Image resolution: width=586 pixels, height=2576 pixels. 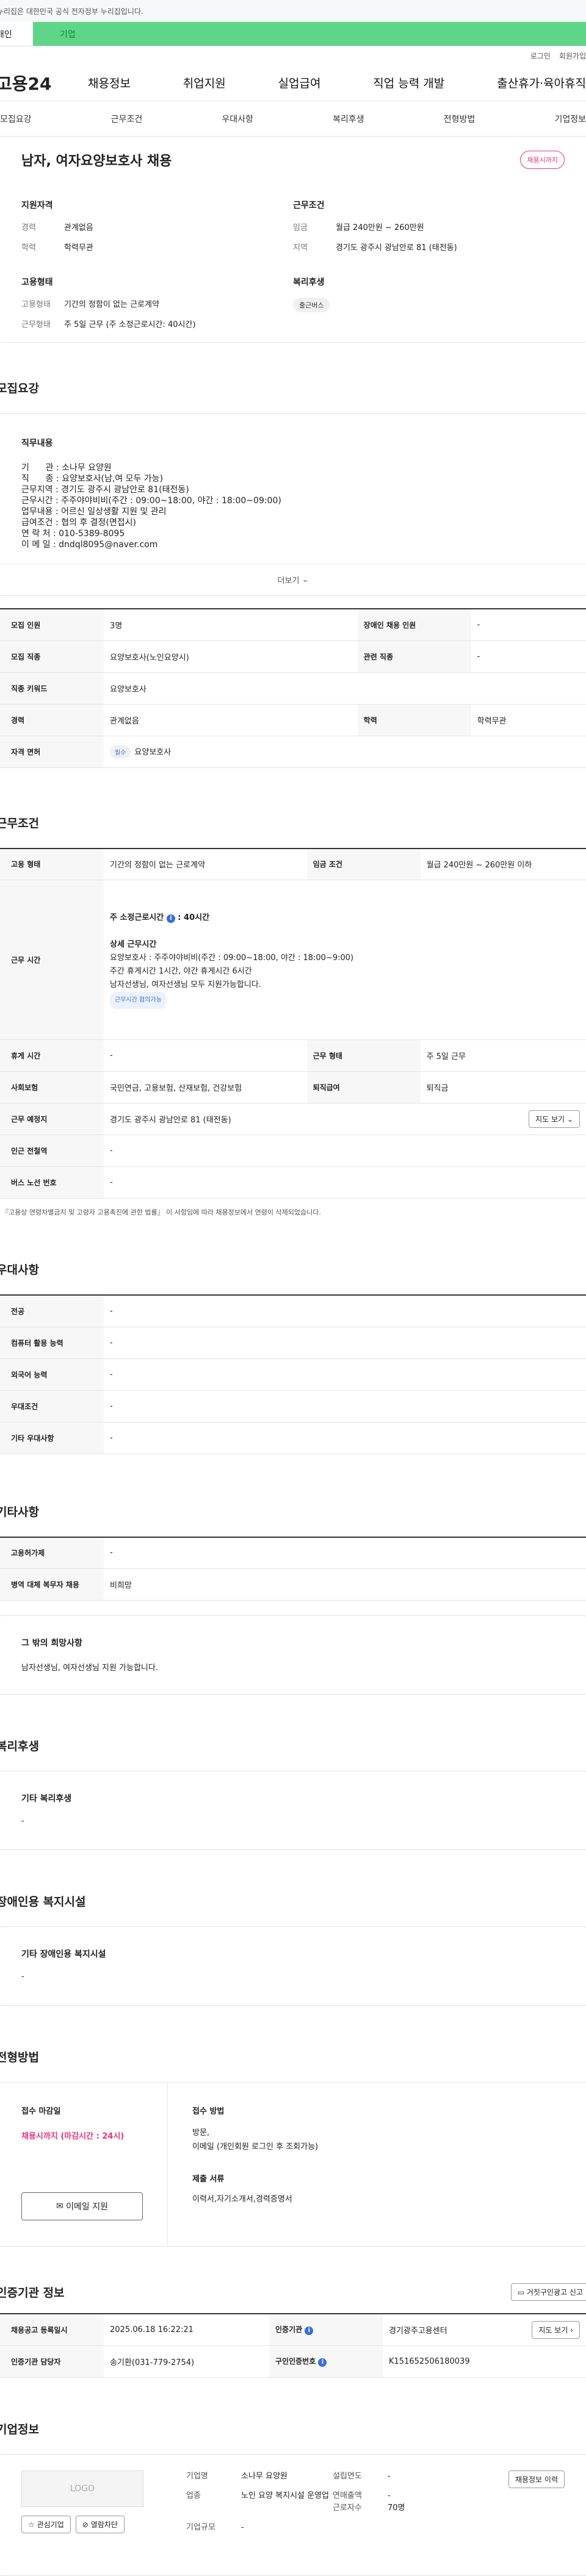 What do you see at coordinates (572, 56) in the screenshot?
I see `join-link: 회원가입` at bounding box center [572, 56].